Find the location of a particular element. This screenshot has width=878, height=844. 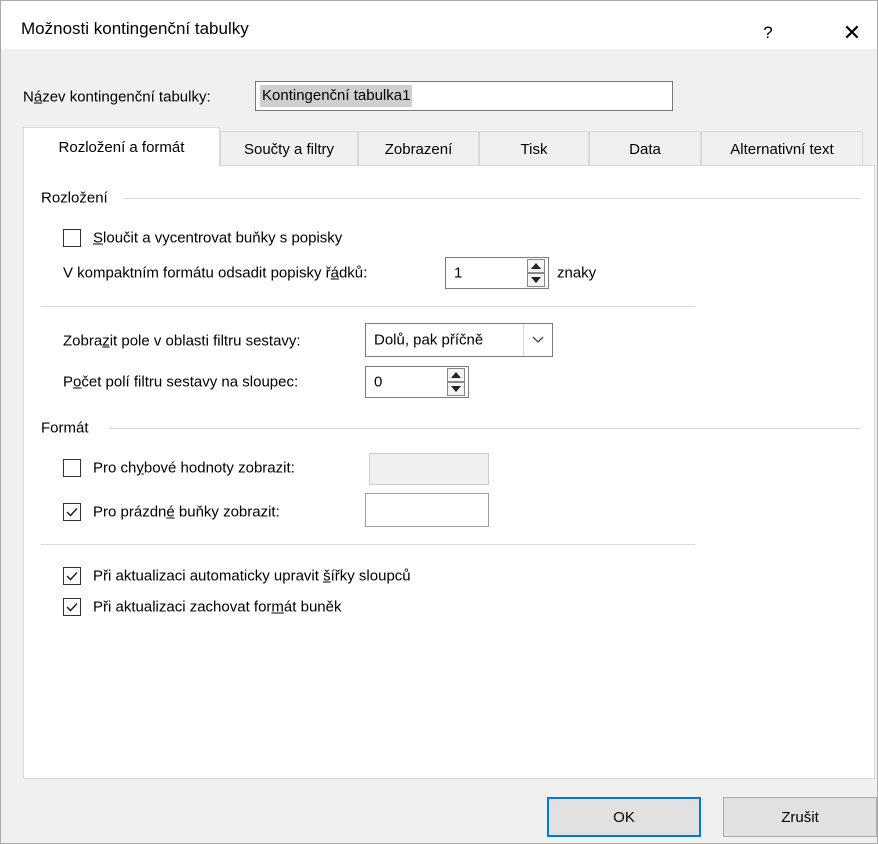

tab-printing: Tisk is located at coordinates (534, 148).